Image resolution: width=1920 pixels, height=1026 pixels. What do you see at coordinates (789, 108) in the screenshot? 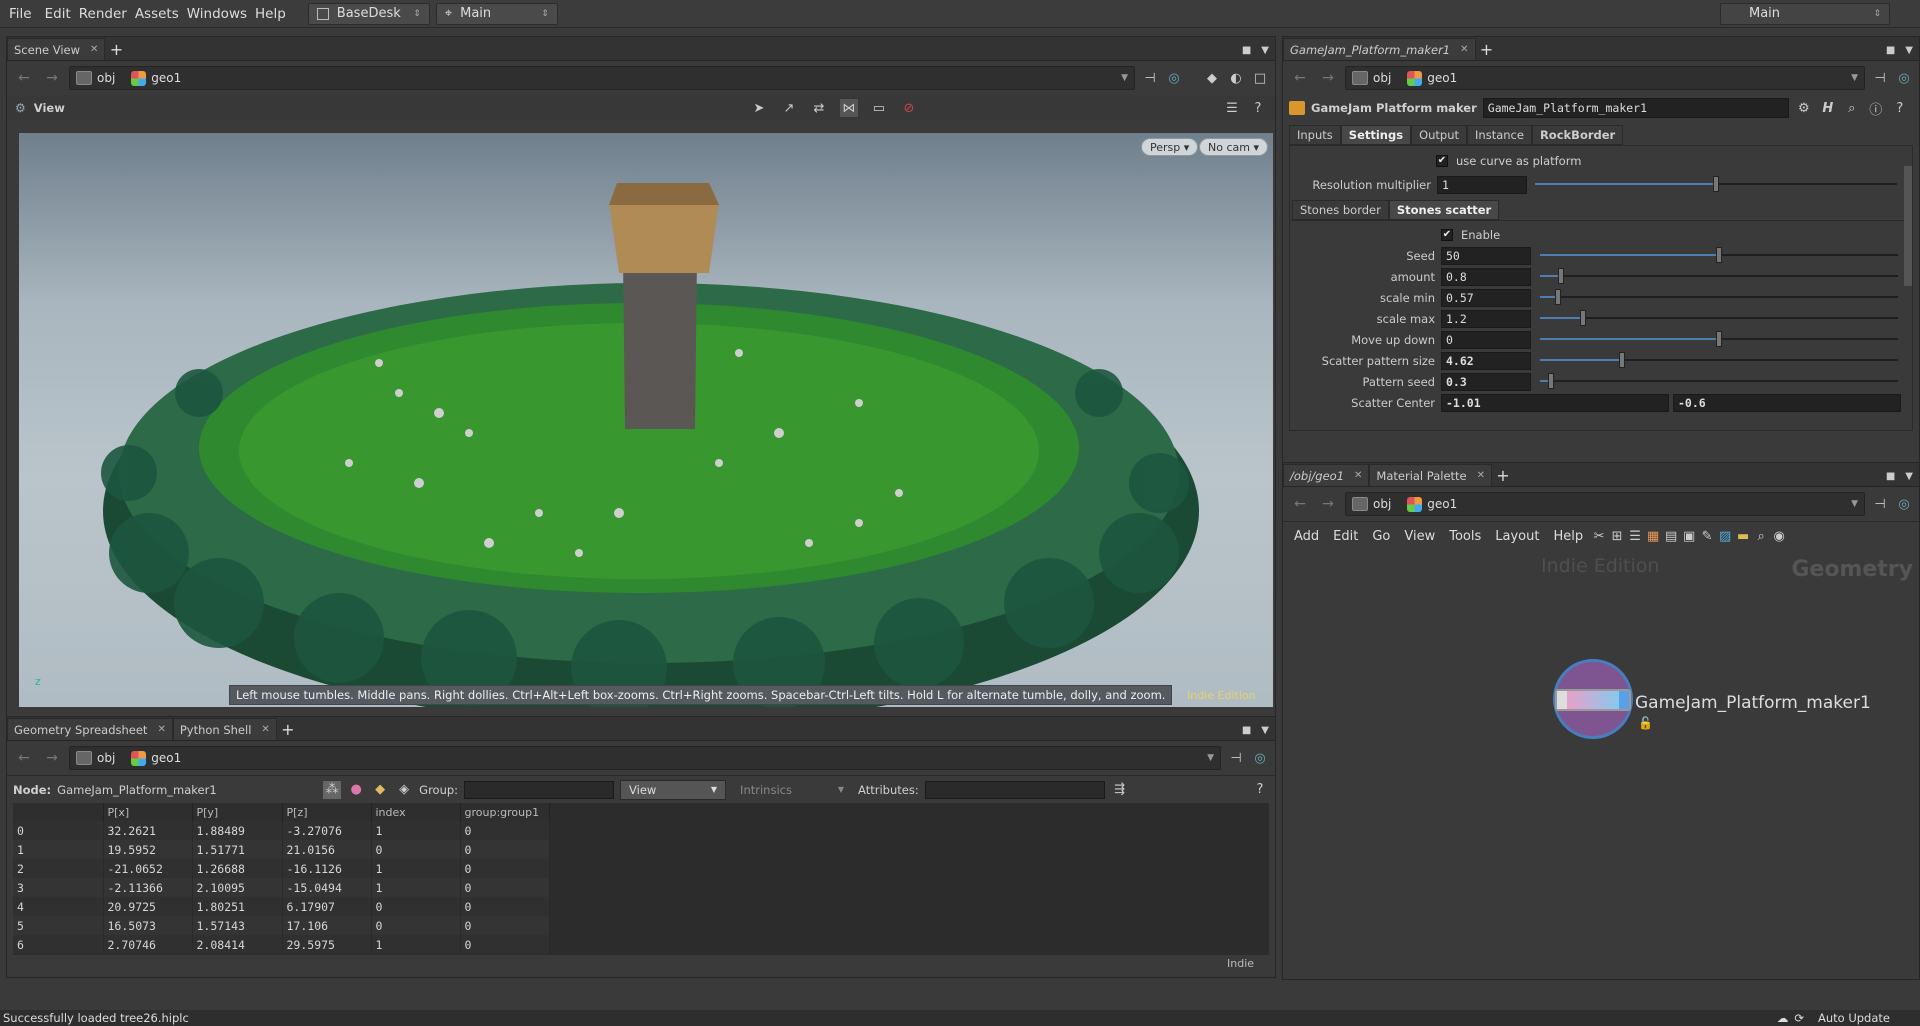
I see `move-tool-icon: ↗` at bounding box center [789, 108].